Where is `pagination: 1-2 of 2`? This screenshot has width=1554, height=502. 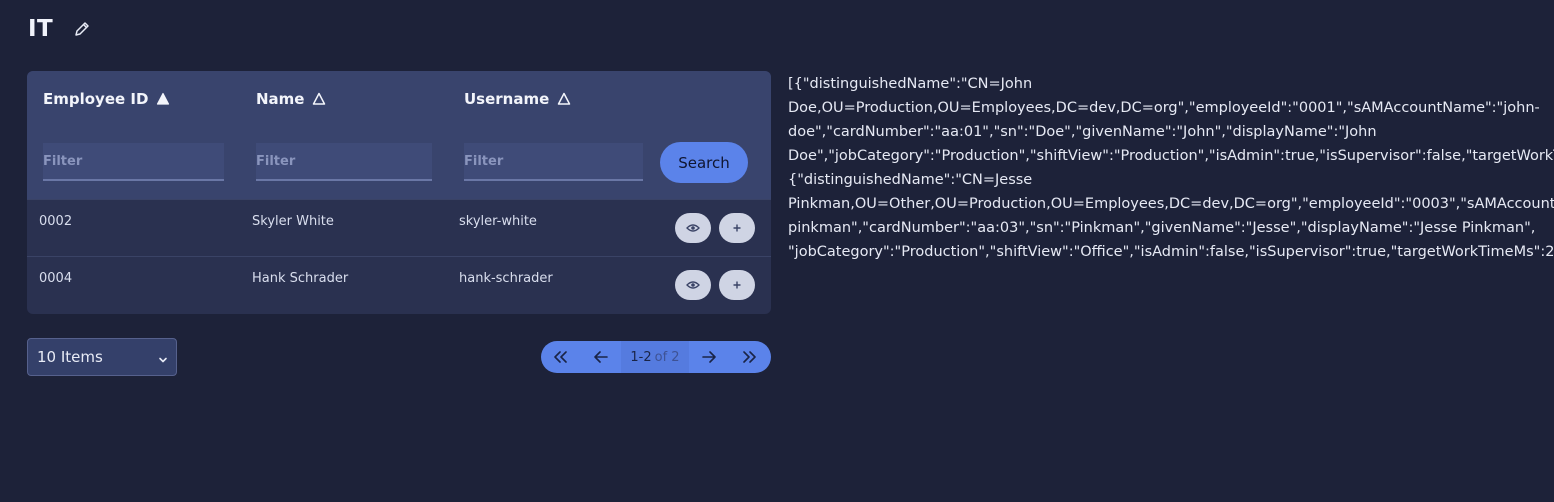 pagination: 1-2 of 2 is located at coordinates (656, 357).